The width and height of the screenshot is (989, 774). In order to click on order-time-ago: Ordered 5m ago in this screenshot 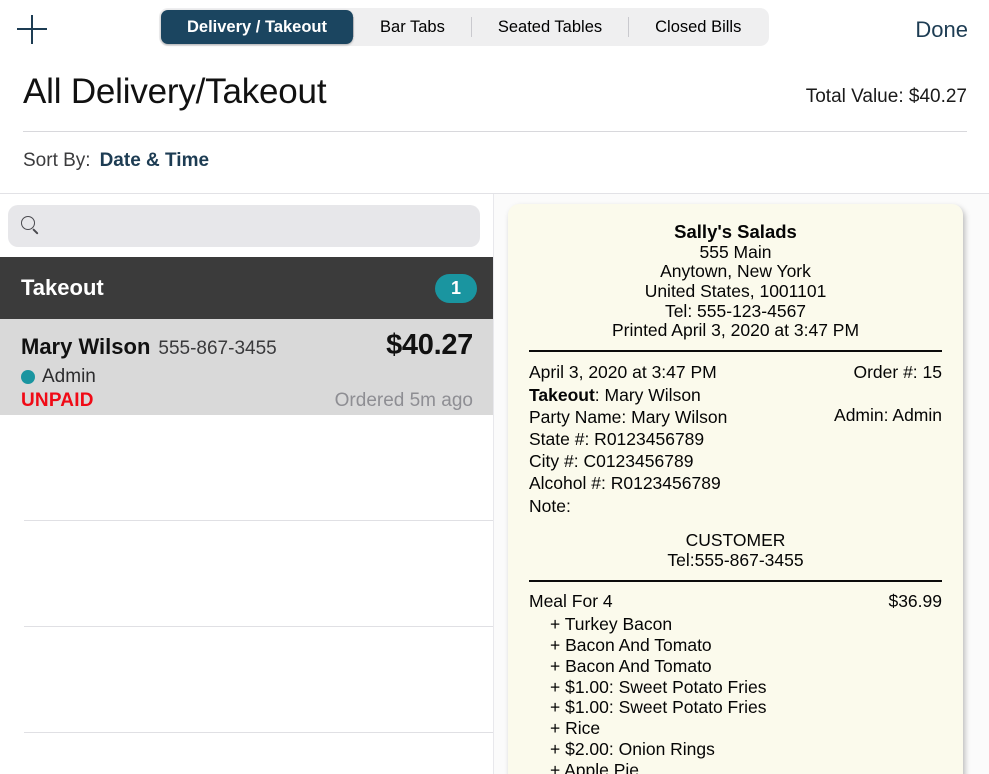, I will do `click(403, 400)`.